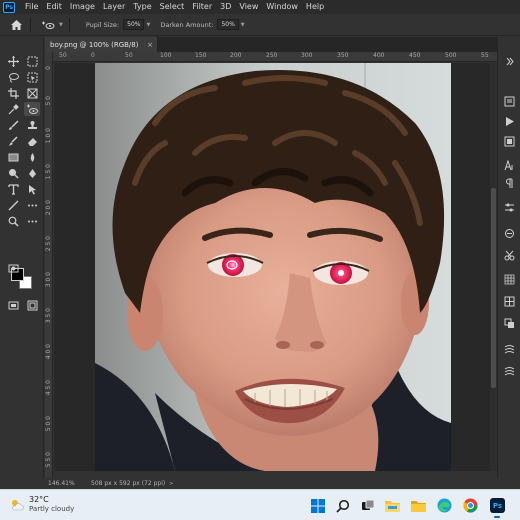  What do you see at coordinates (379, 55) in the screenshot?
I see `ruler-label: 400` at bounding box center [379, 55].